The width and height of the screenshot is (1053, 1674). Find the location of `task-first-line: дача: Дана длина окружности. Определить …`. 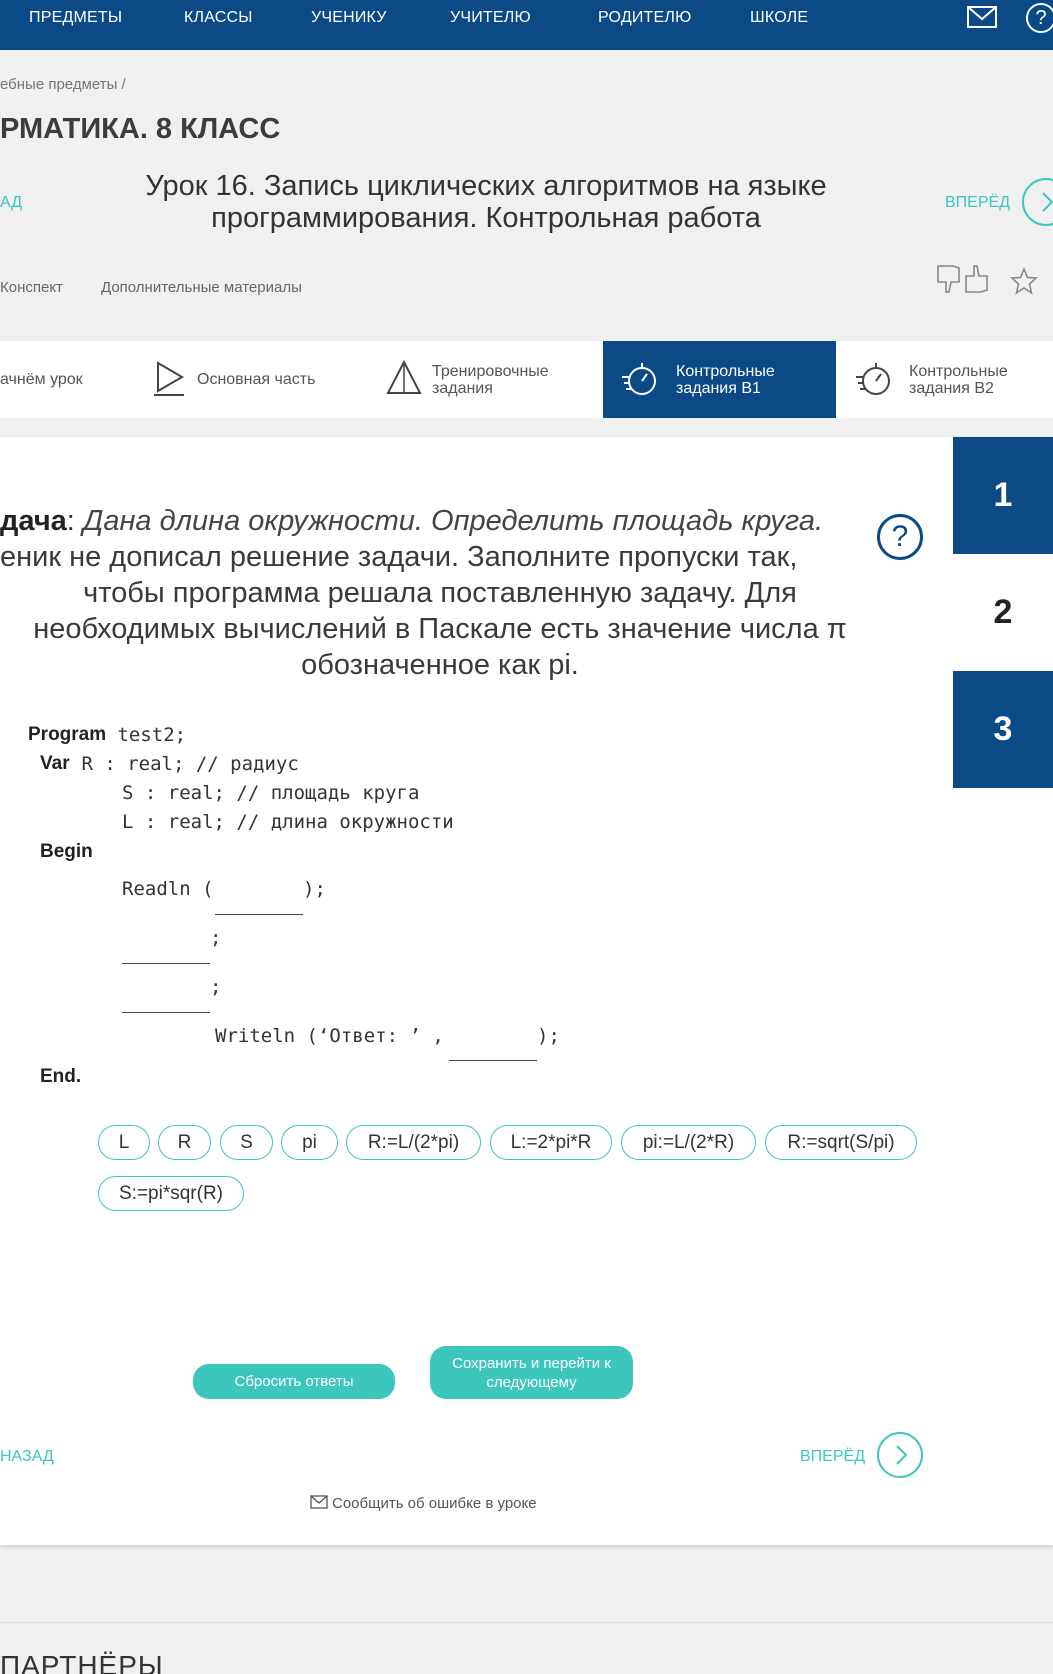

task-first-line: дача: Дана длина окружности. Определить … is located at coordinates (411, 521).